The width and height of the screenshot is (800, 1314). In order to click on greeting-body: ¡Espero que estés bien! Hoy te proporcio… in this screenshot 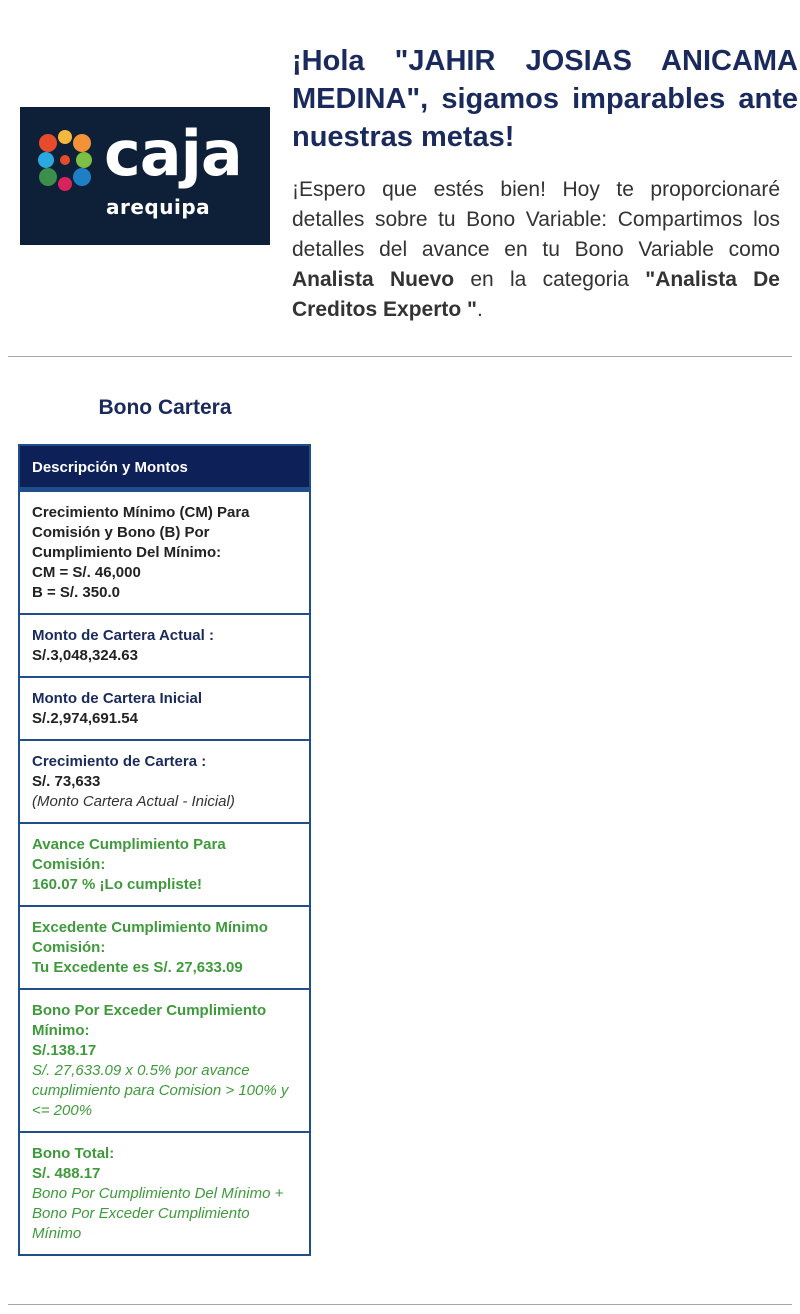, I will do `click(536, 250)`.